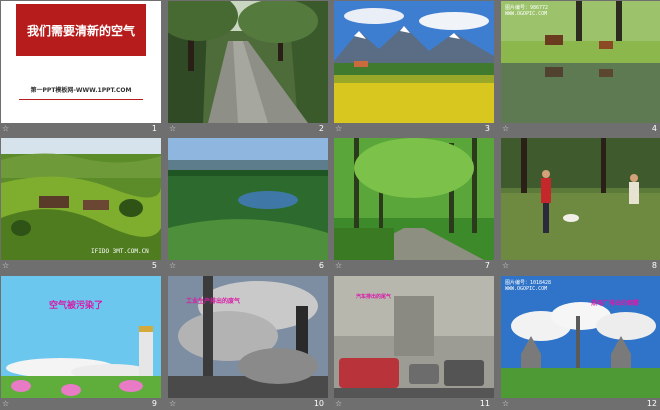  Describe the element at coordinates (248, 62) in the screenshot. I see `slide-2-photo` at that location.